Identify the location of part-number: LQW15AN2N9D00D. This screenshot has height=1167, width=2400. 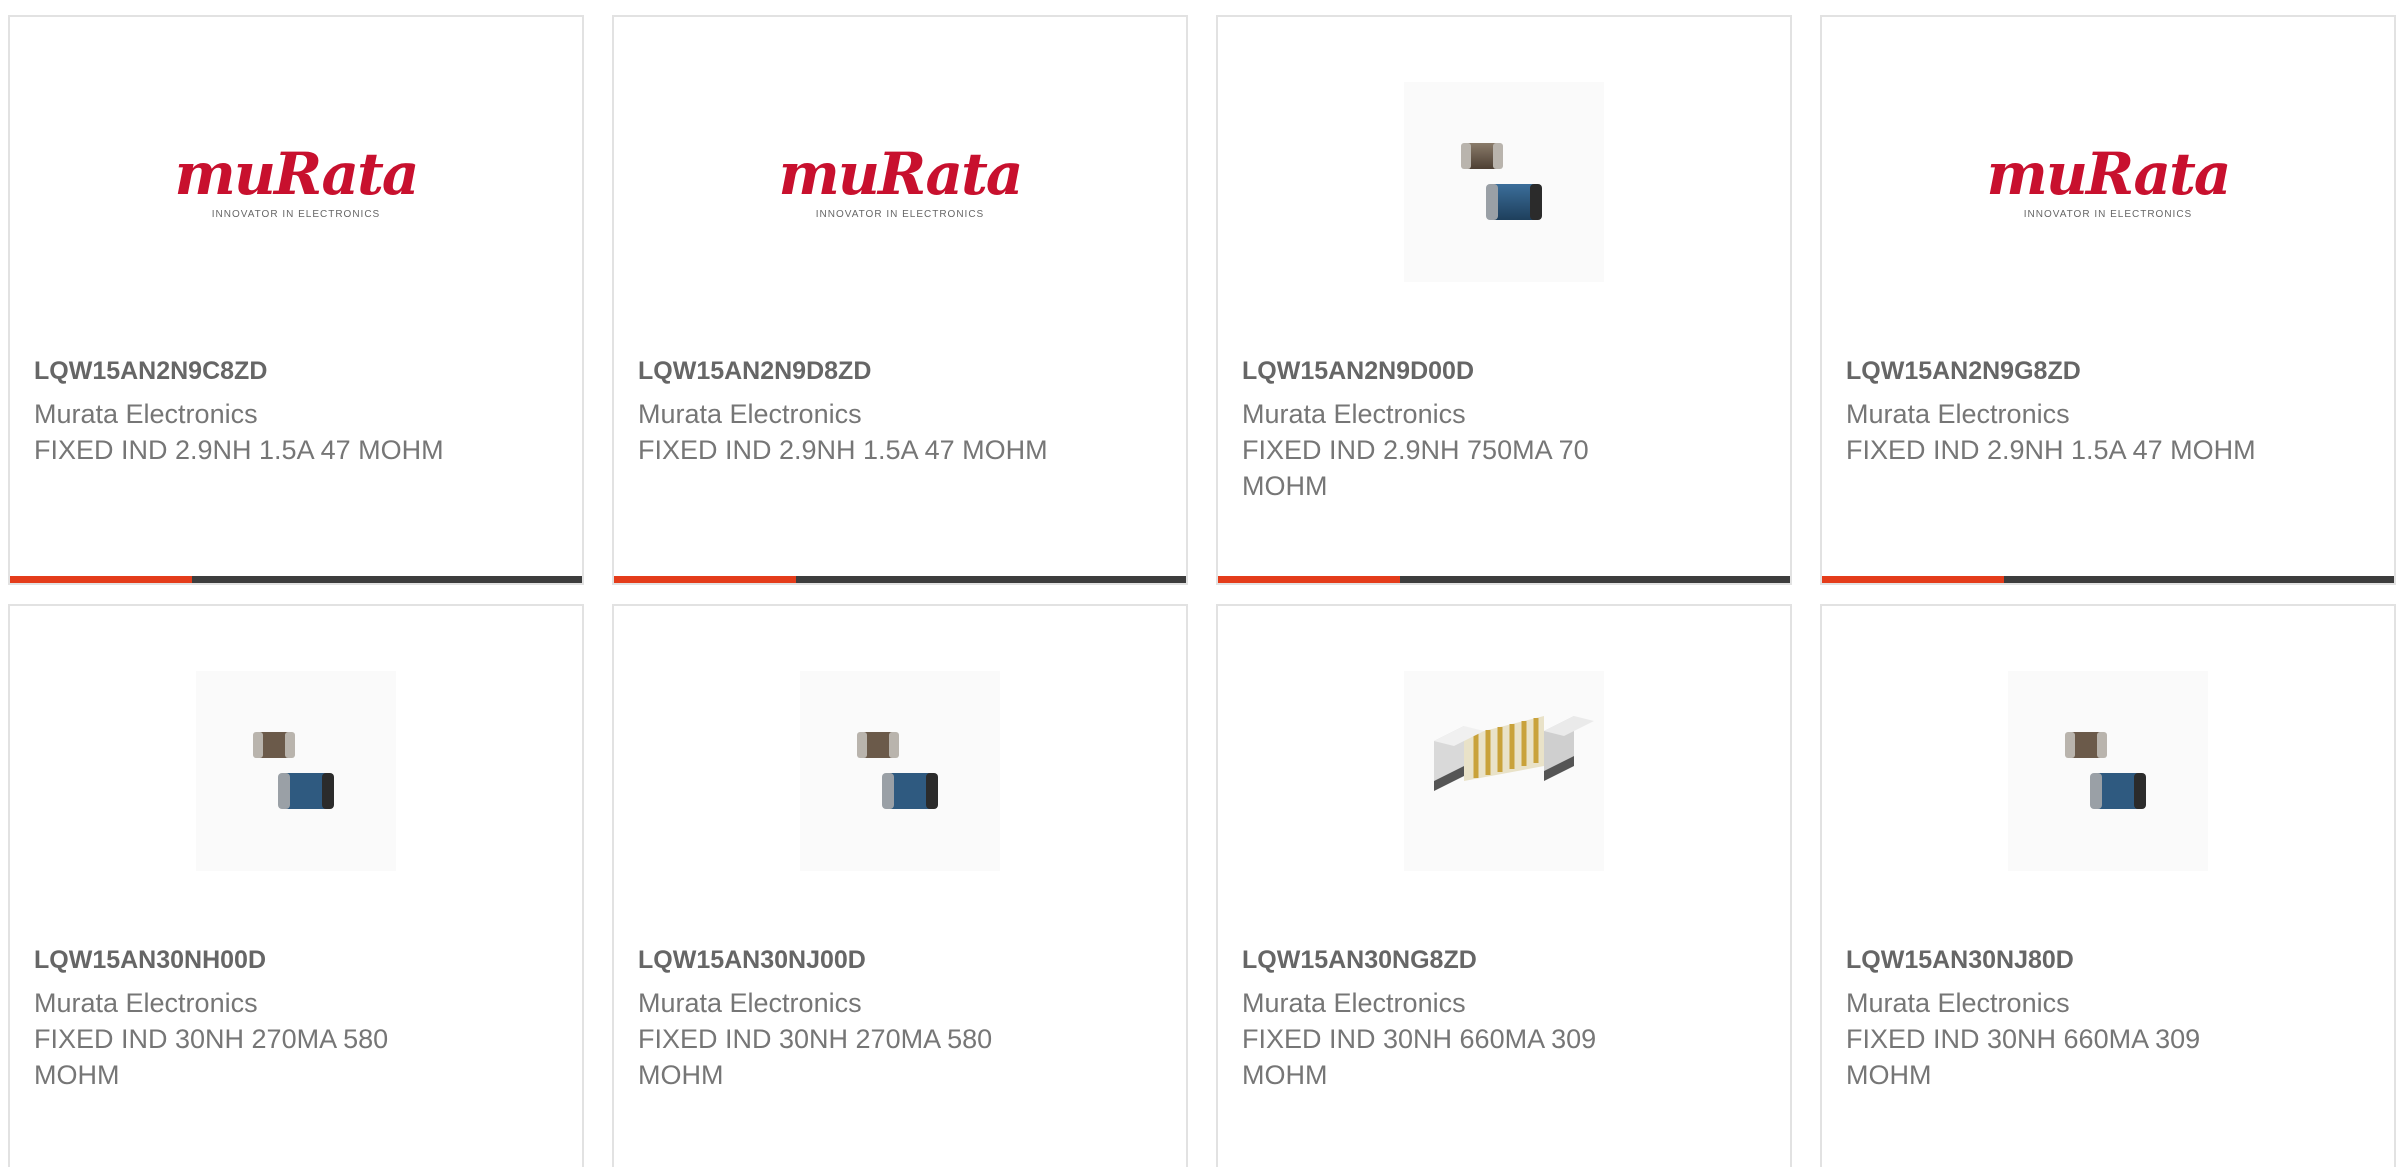
(1452, 371).